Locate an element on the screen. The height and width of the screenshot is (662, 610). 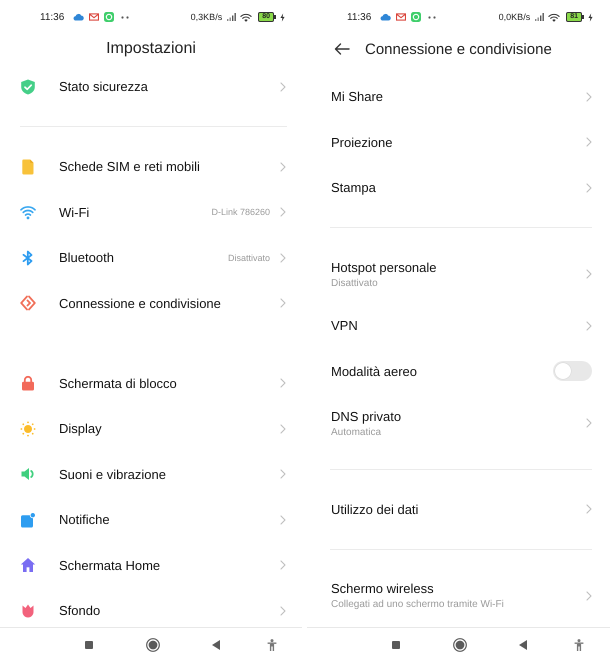
lock-icon is located at coordinates (28, 383).